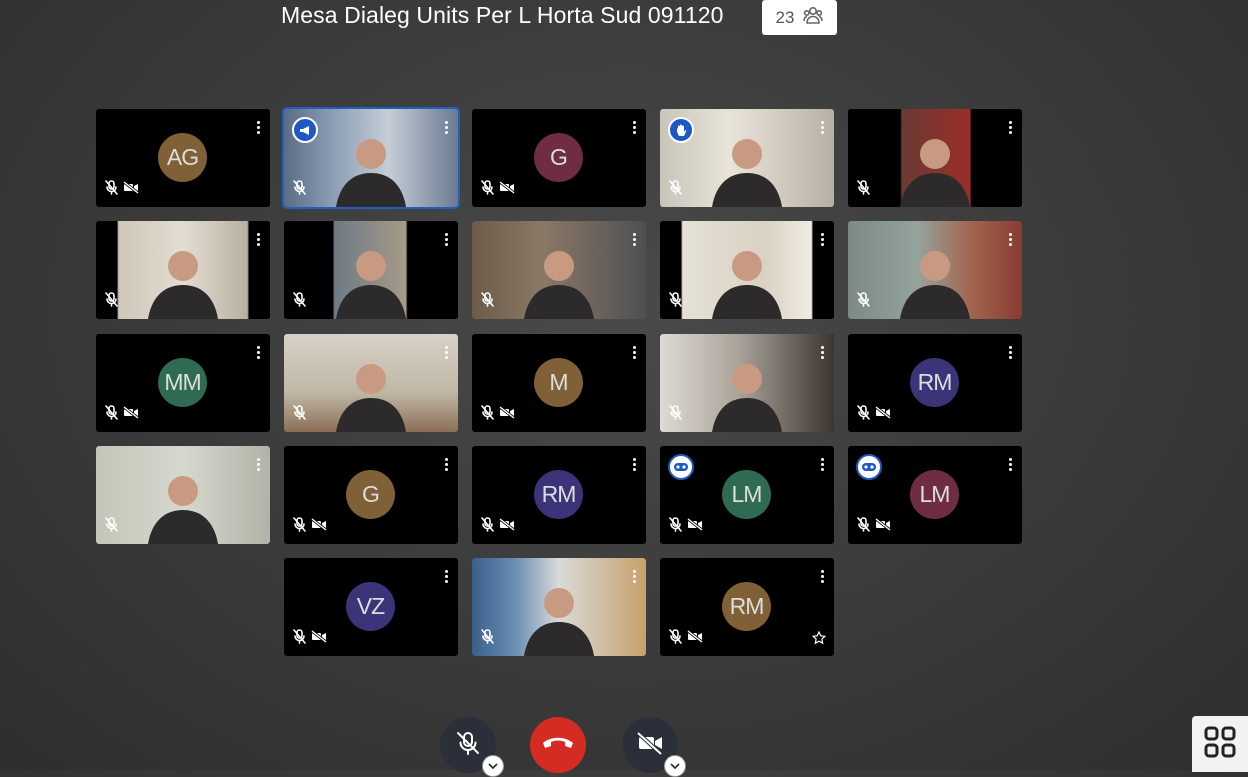 The height and width of the screenshot is (777, 1248). What do you see at coordinates (819, 640) in the screenshot?
I see `star-outline-icon` at bounding box center [819, 640].